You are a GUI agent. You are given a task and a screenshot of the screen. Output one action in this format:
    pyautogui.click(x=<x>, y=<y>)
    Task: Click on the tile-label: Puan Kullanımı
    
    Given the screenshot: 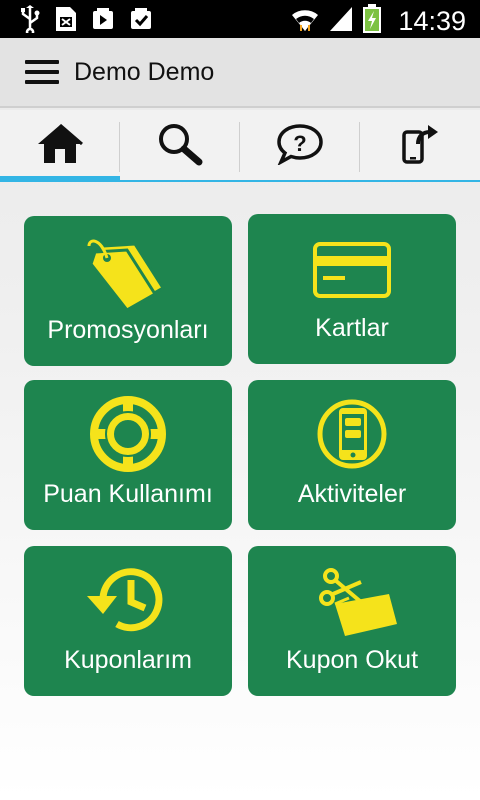 What is the action you would take?
    pyautogui.click(x=128, y=494)
    